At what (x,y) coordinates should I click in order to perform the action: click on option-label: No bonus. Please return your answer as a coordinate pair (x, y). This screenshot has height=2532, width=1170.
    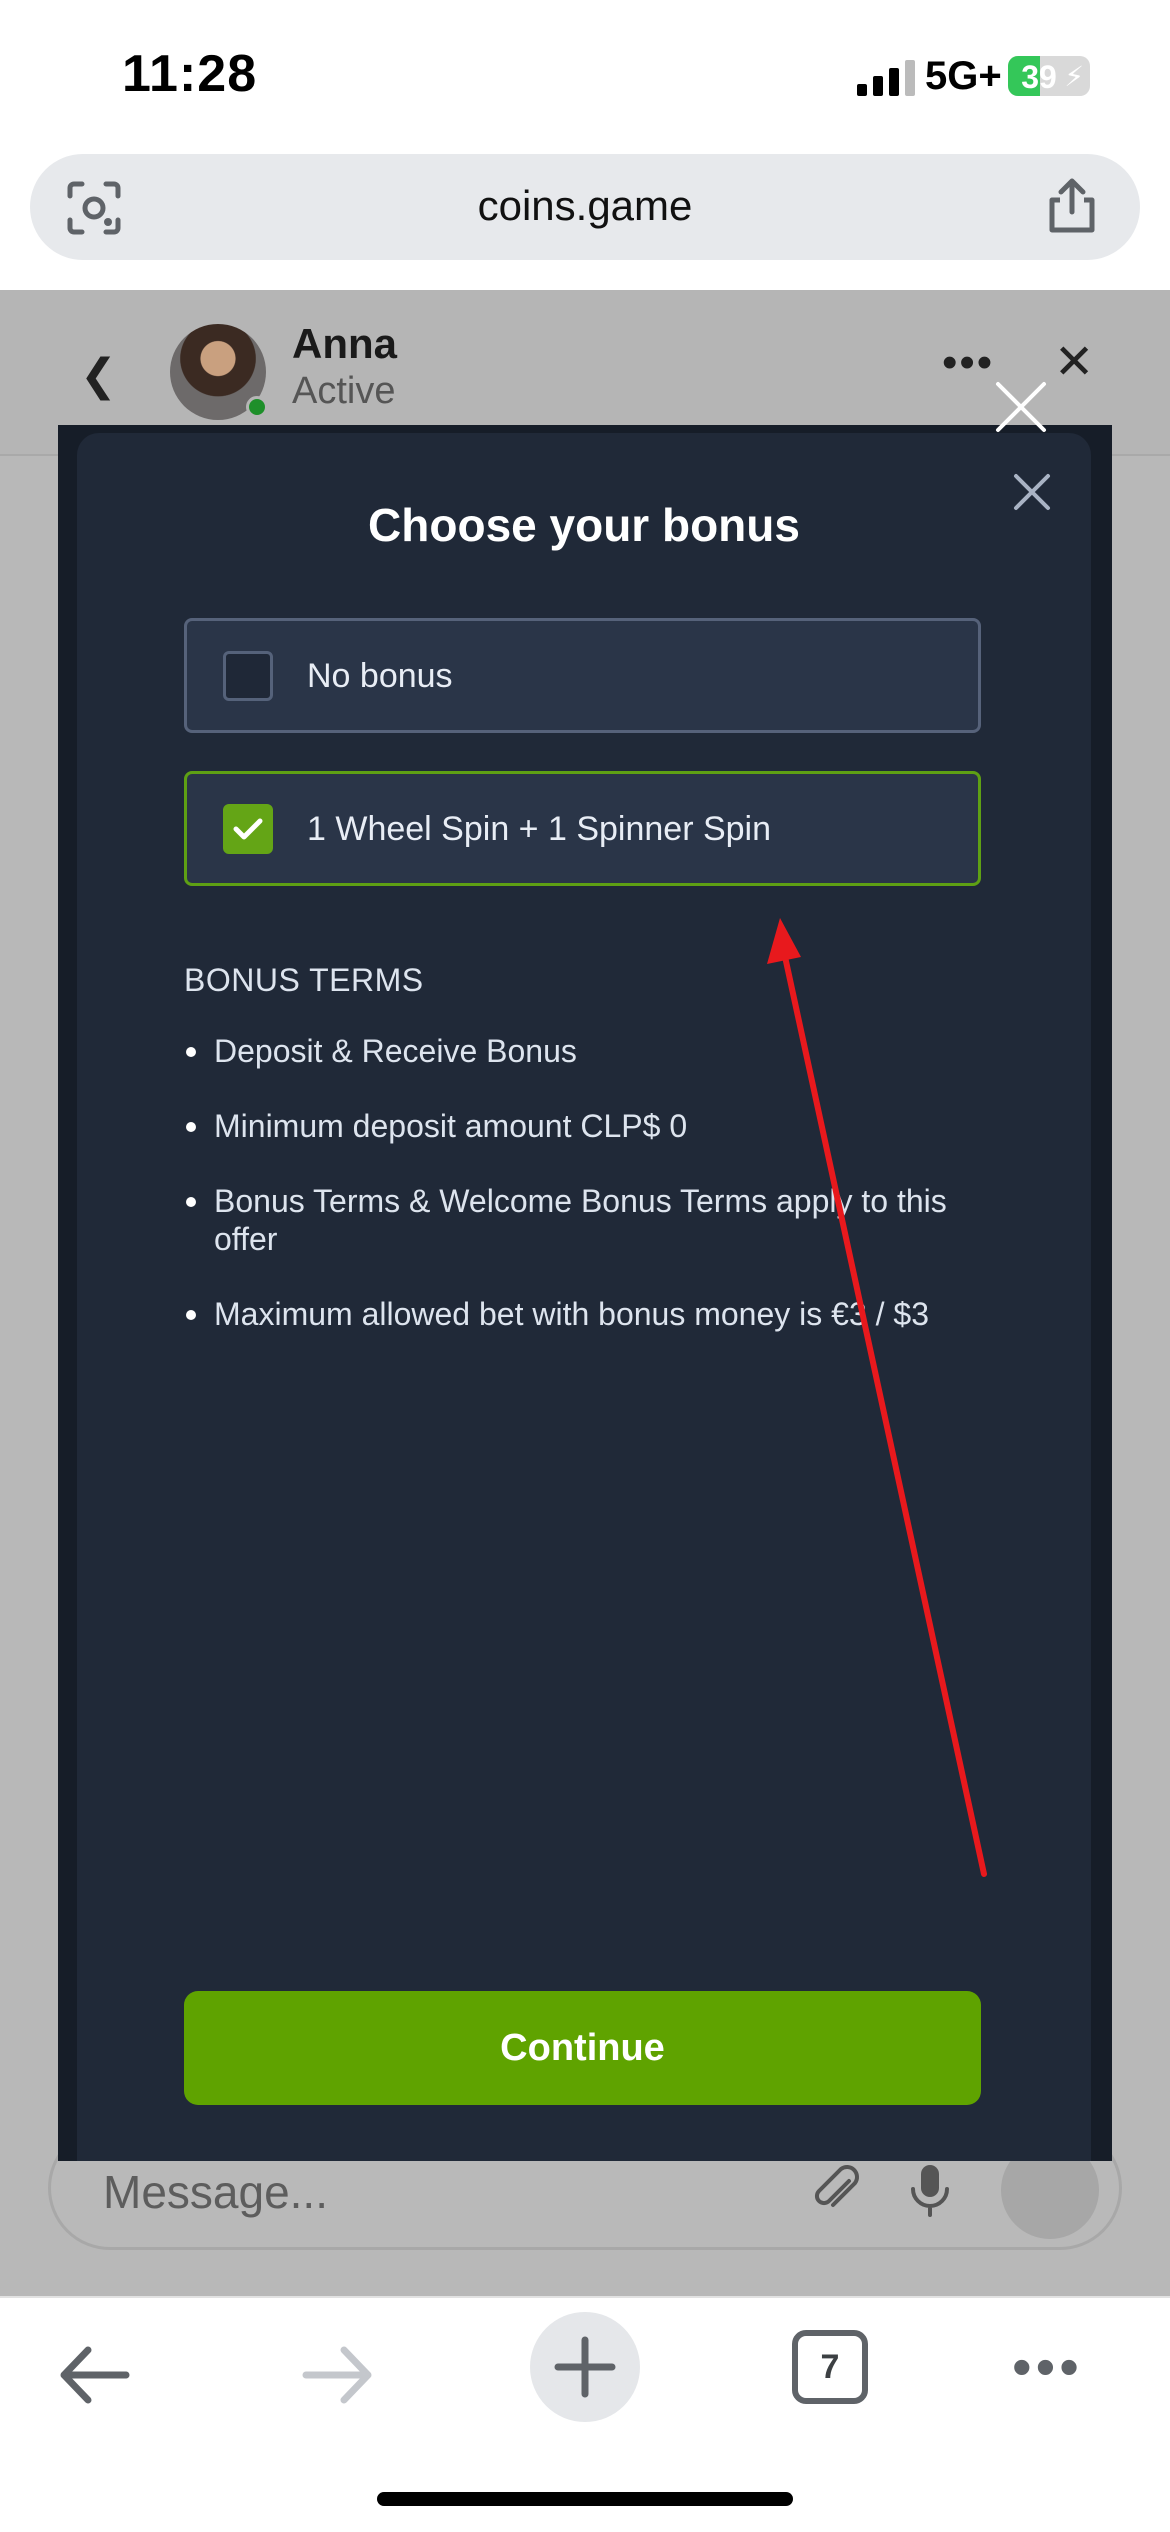
    Looking at the image, I should click on (380, 676).